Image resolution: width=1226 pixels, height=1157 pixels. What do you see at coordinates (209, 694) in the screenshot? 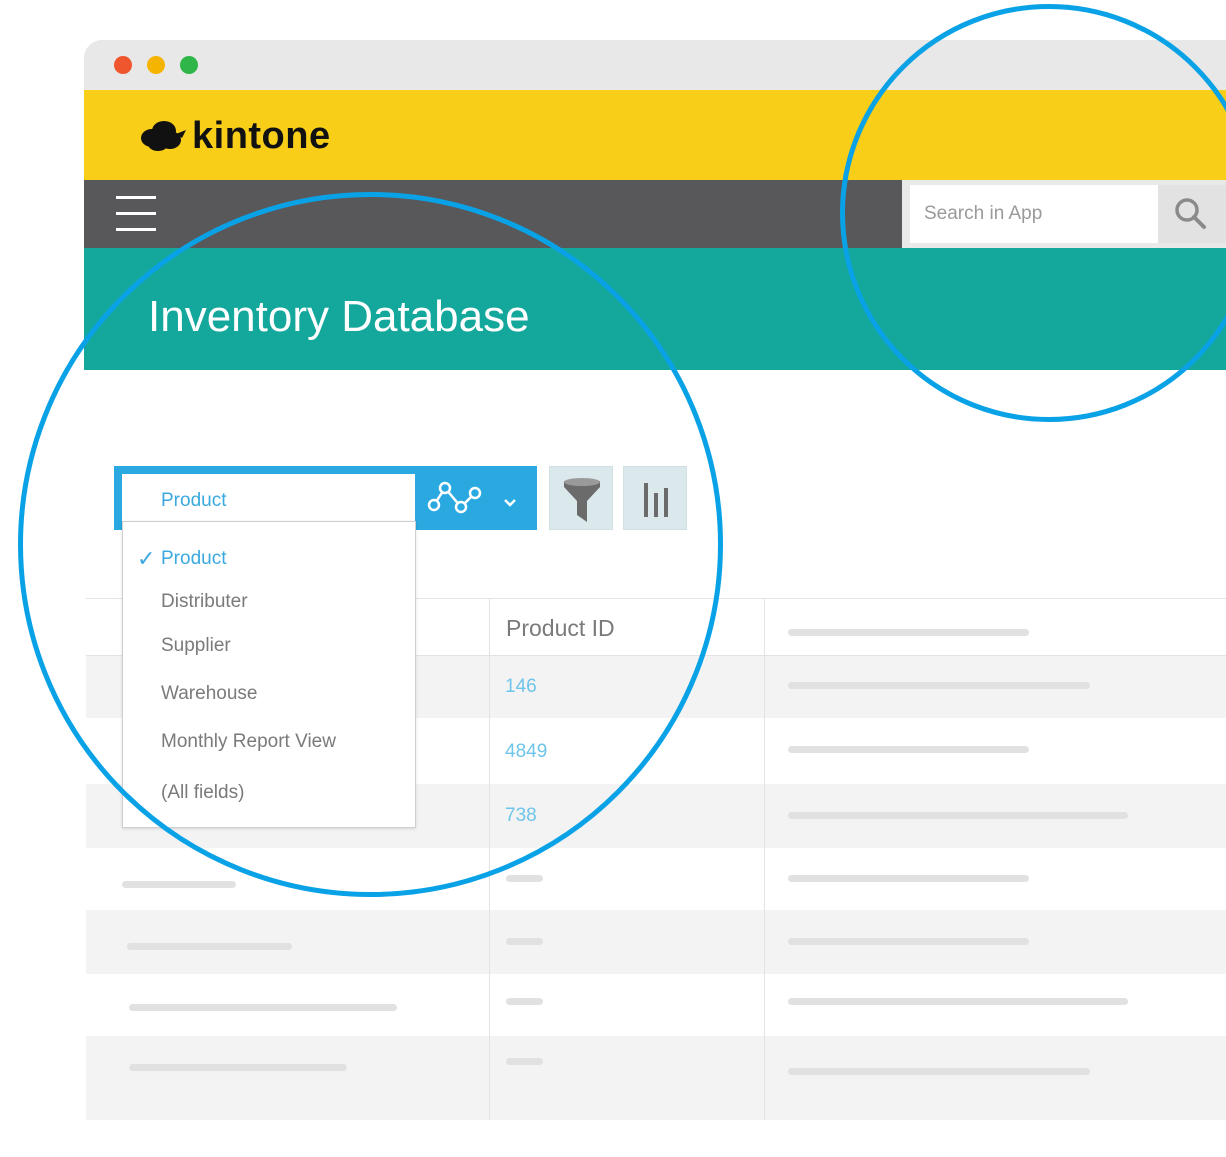
I see `dropdown-option-warehouse: Warehouse` at bounding box center [209, 694].